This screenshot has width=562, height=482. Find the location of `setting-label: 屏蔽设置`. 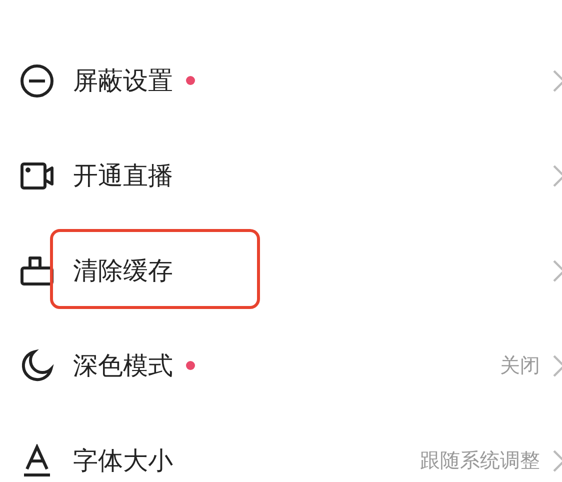

setting-label: 屏蔽设置 is located at coordinates (123, 81).